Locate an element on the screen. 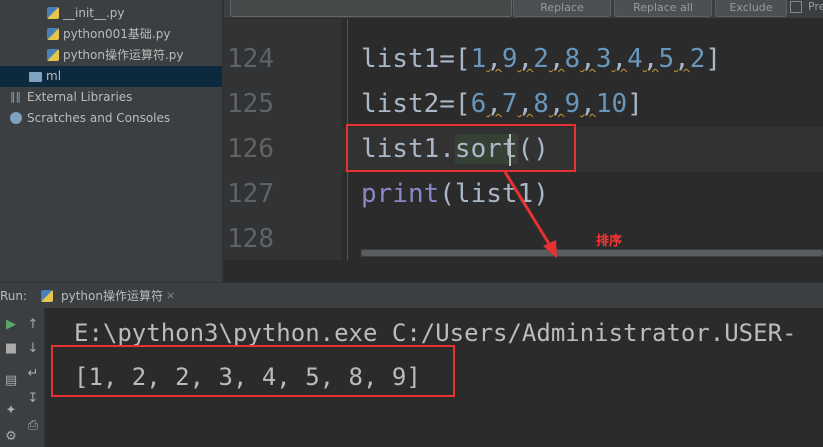 The image size is (823, 447). annotation-arrow is located at coordinates (530, 214).